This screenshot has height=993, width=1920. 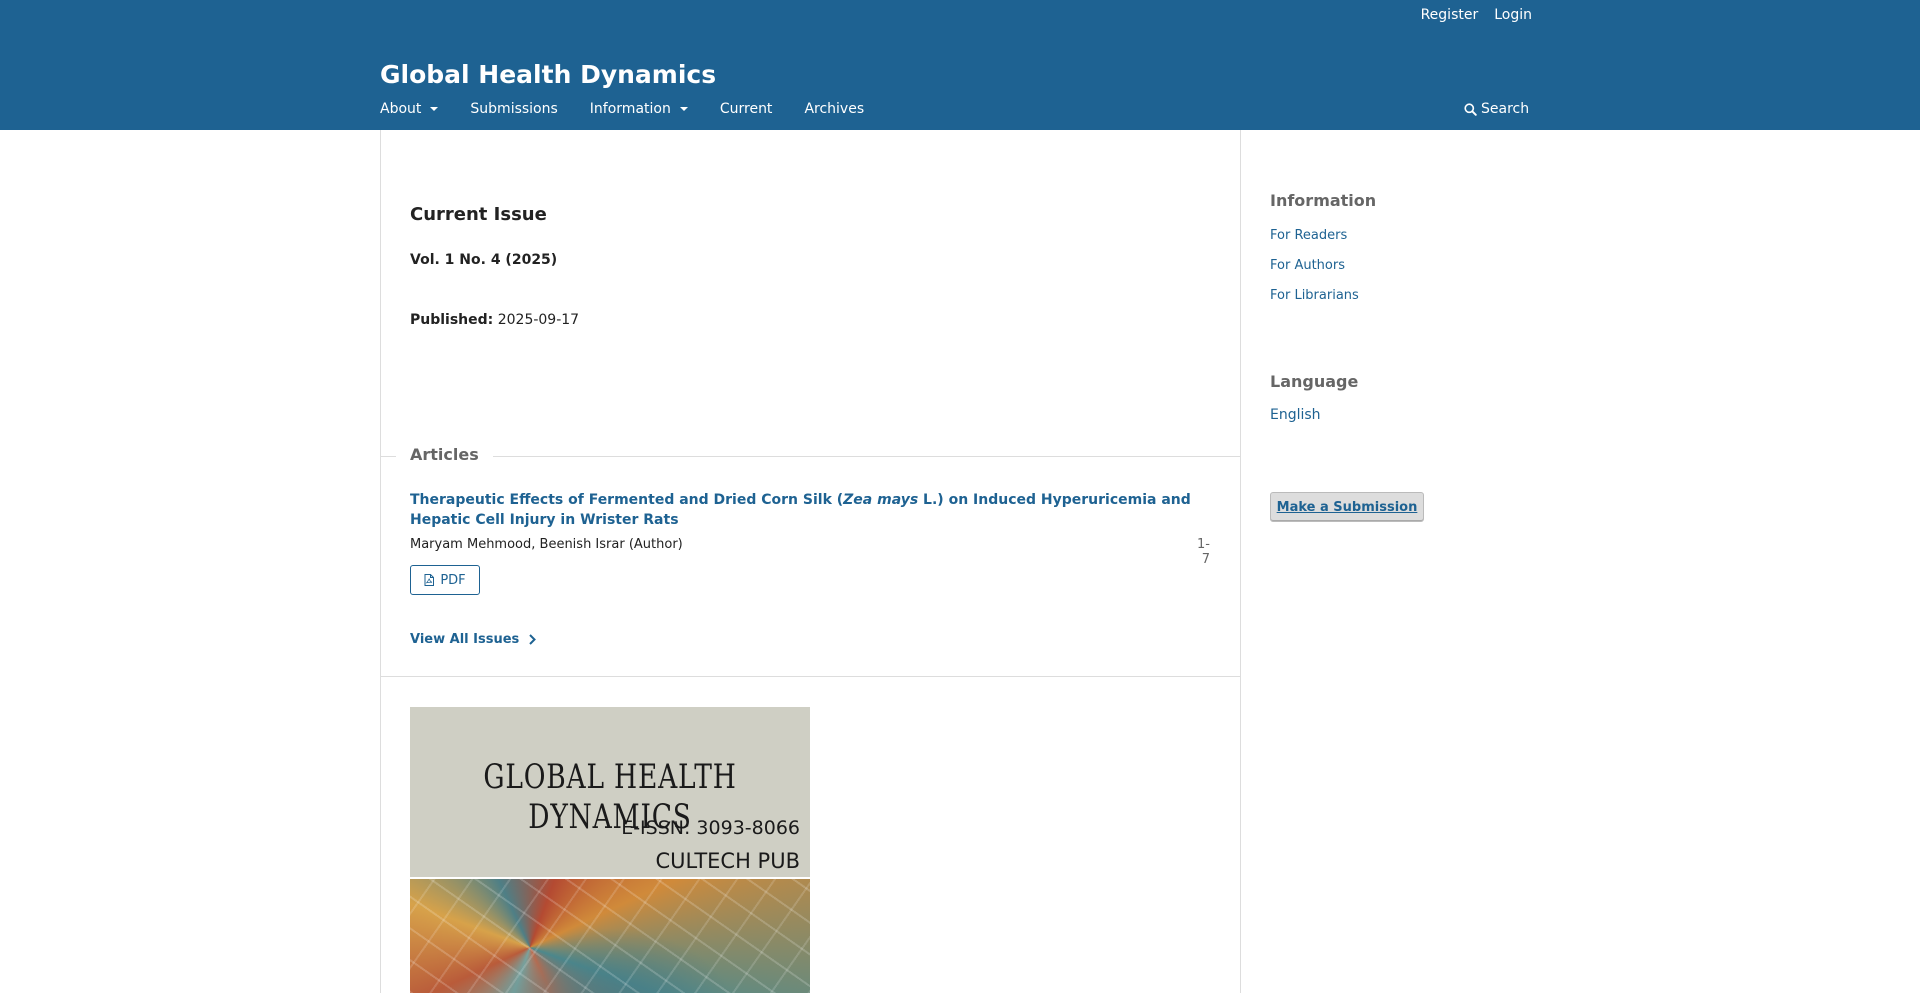 What do you see at coordinates (538, 320) in the screenshot?
I see `published-date: 2025-09-17` at bounding box center [538, 320].